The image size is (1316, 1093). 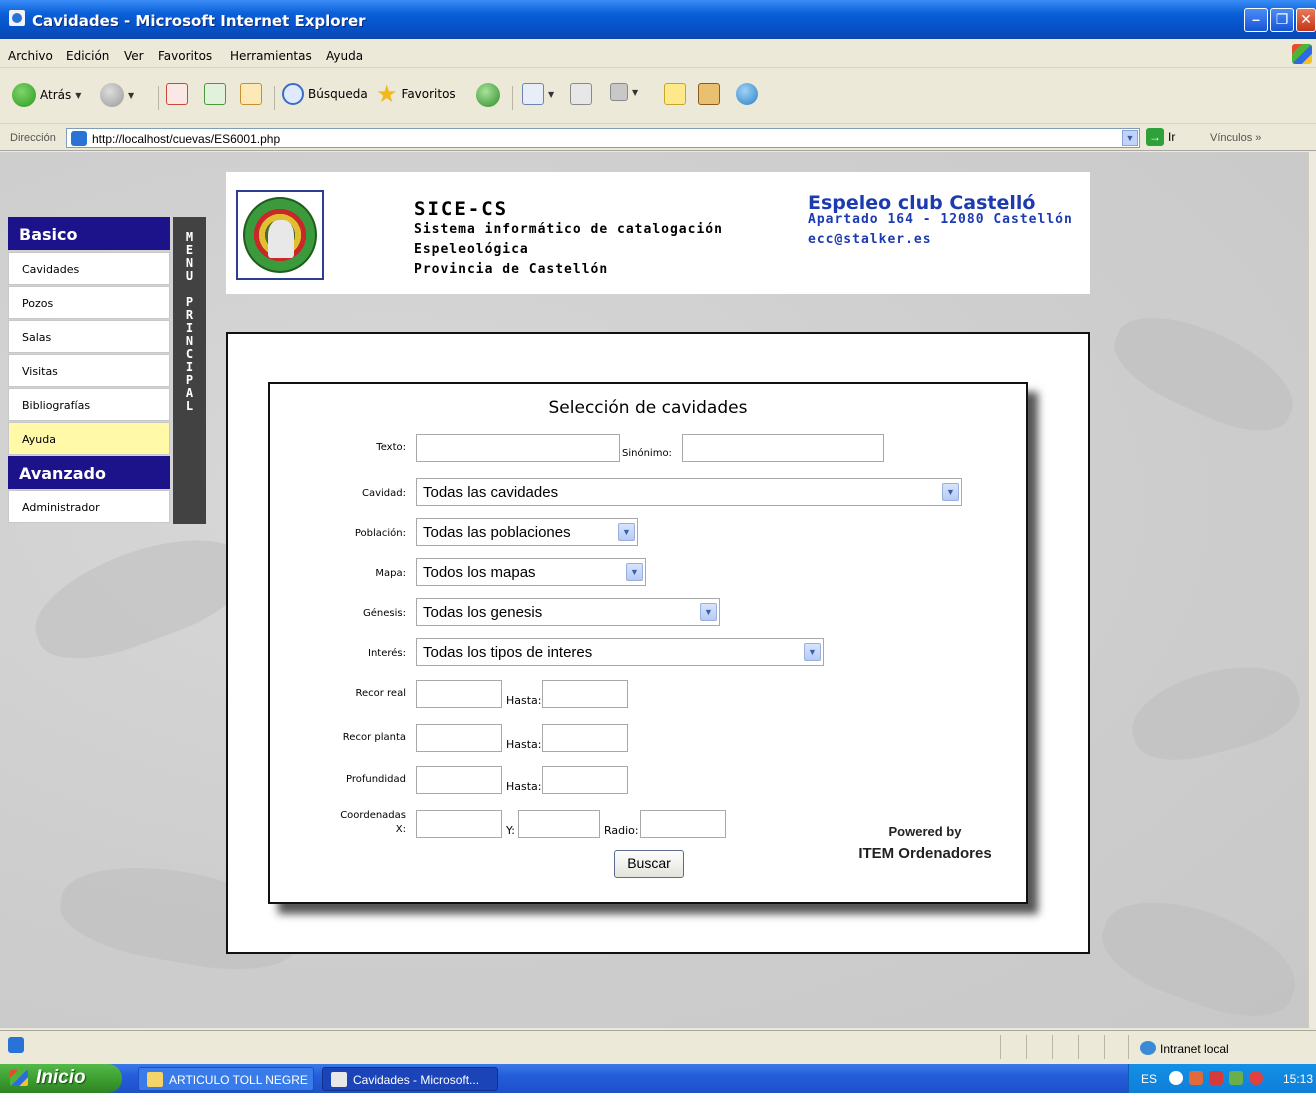 I want to click on sidebar-item-salas: Salas, so click(x=89, y=336).